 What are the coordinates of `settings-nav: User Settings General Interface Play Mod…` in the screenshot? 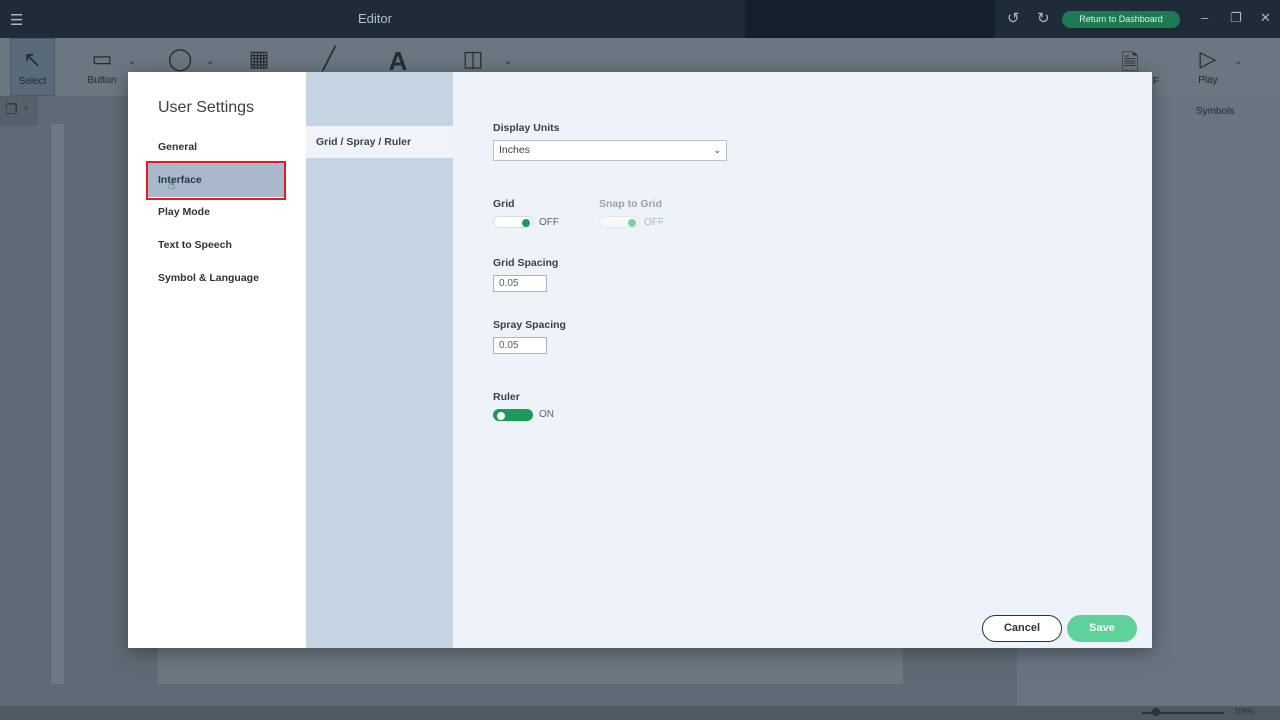 It's located at (217, 360).